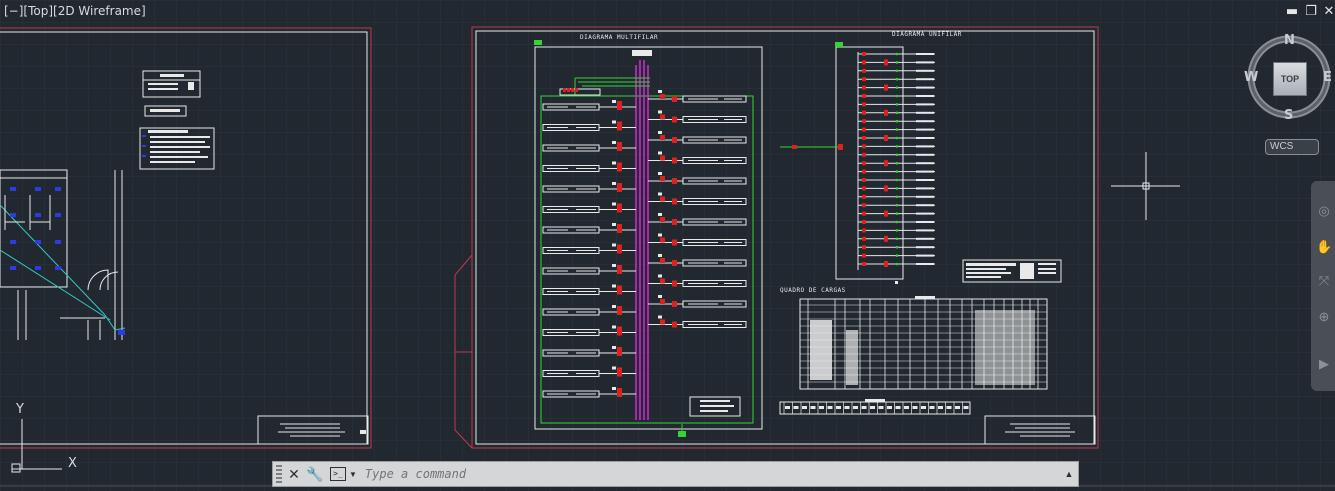 This screenshot has width=1335, height=491. What do you see at coordinates (1324, 247) in the screenshot?
I see `pan-icon: ✋` at bounding box center [1324, 247].